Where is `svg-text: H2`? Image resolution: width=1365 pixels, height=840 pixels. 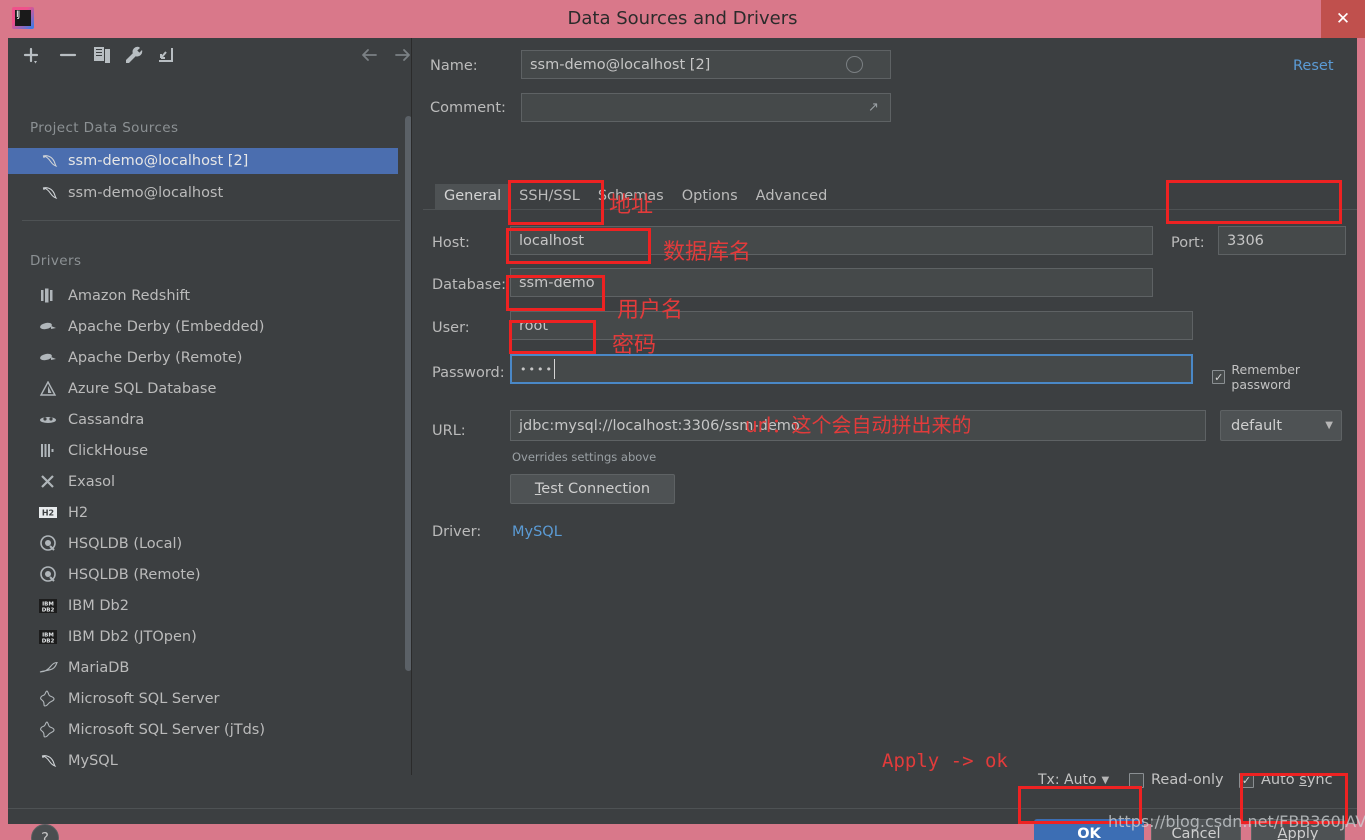 svg-text: H2 is located at coordinates (48, 513).